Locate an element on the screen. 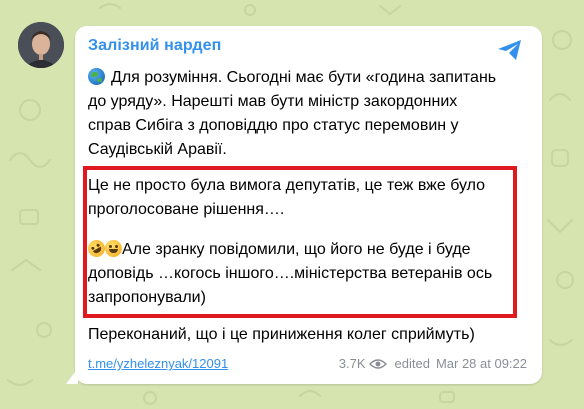 The image size is (584, 409). channel-author: Залізний нардеп is located at coordinates (154, 46).